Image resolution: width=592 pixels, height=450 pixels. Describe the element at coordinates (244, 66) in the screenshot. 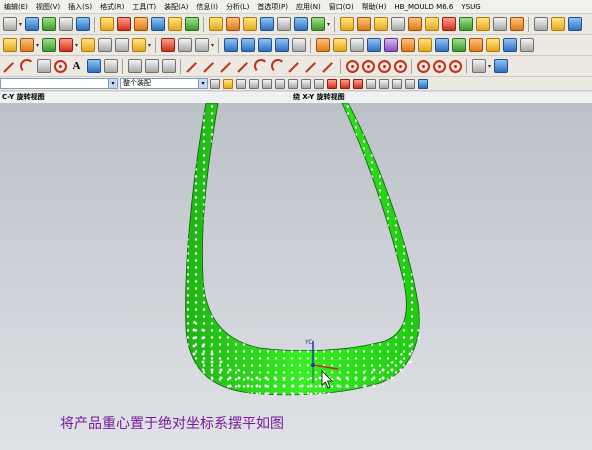

I see `line-tool-5-icon` at that location.